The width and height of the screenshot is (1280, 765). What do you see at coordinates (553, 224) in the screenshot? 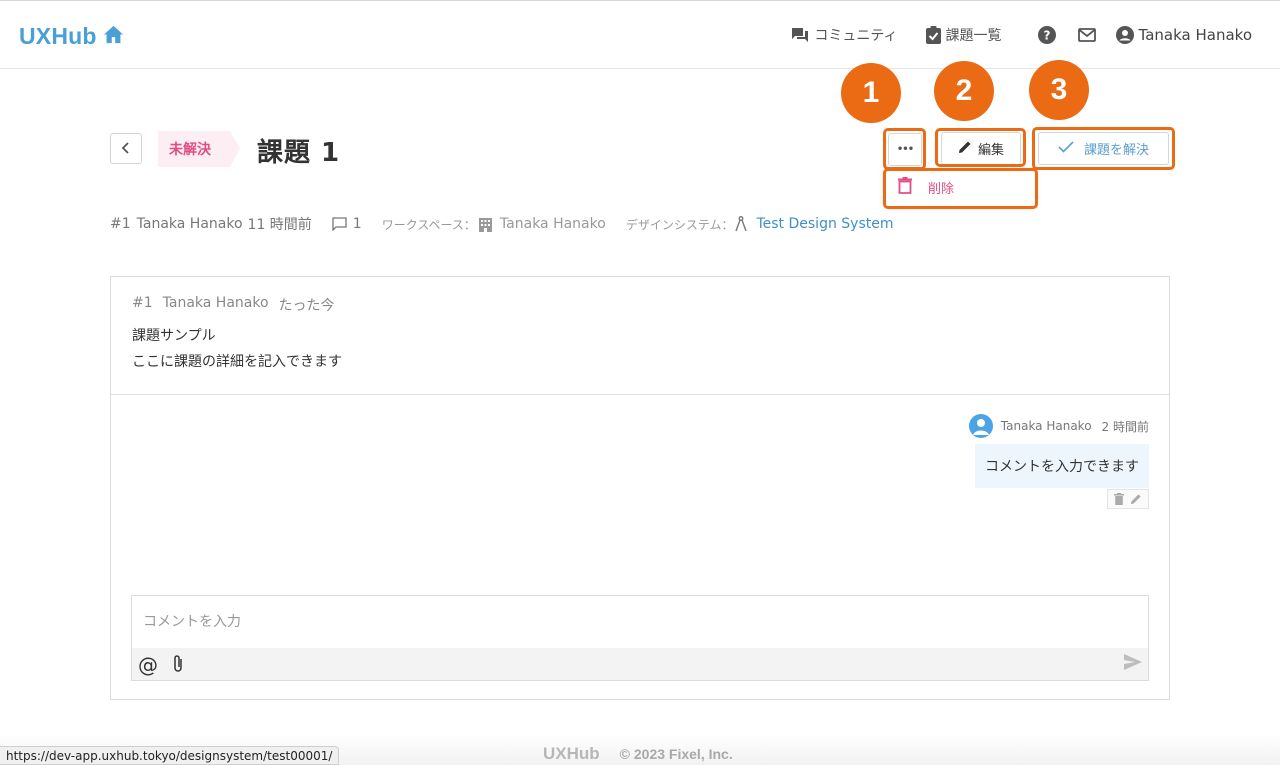
I see `workspace-name: Tanaka Hanako` at bounding box center [553, 224].